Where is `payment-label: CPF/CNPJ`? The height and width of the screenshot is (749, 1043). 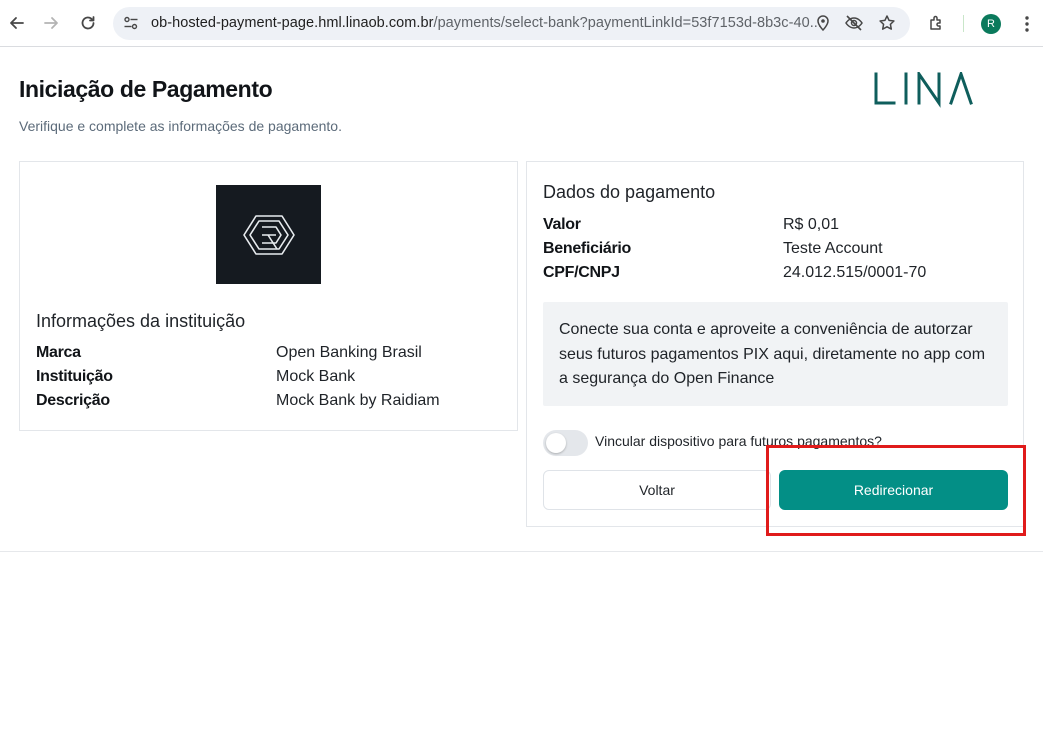 payment-label: CPF/CNPJ is located at coordinates (581, 272).